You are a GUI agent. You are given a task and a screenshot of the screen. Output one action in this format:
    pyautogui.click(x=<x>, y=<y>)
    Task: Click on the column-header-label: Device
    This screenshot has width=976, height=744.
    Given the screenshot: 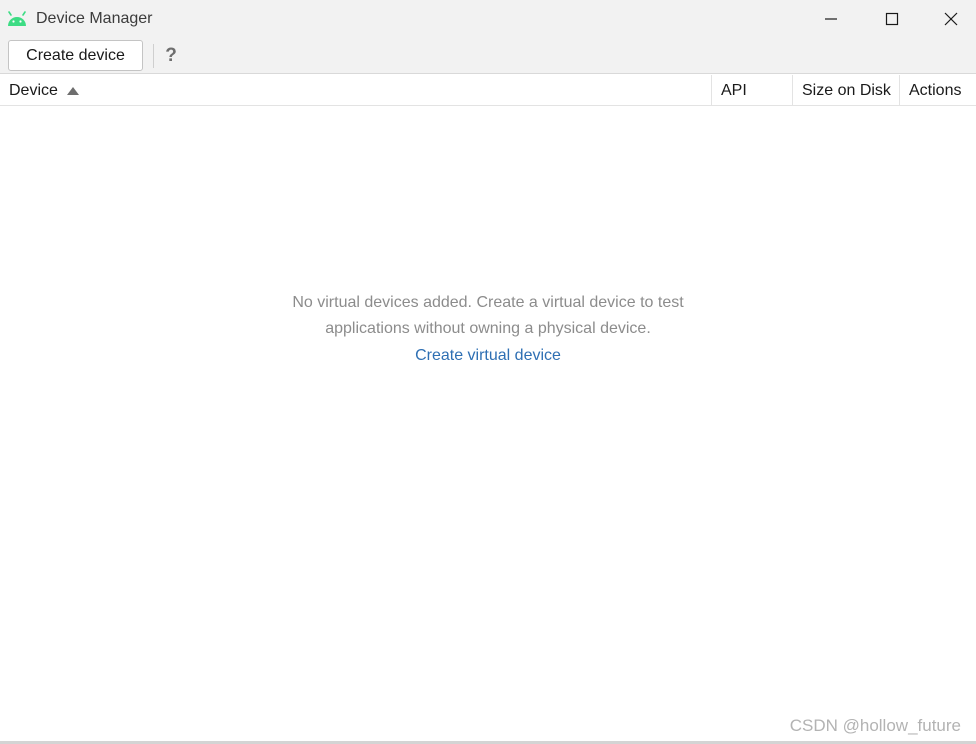 What is the action you would take?
    pyautogui.click(x=33, y=90)
    